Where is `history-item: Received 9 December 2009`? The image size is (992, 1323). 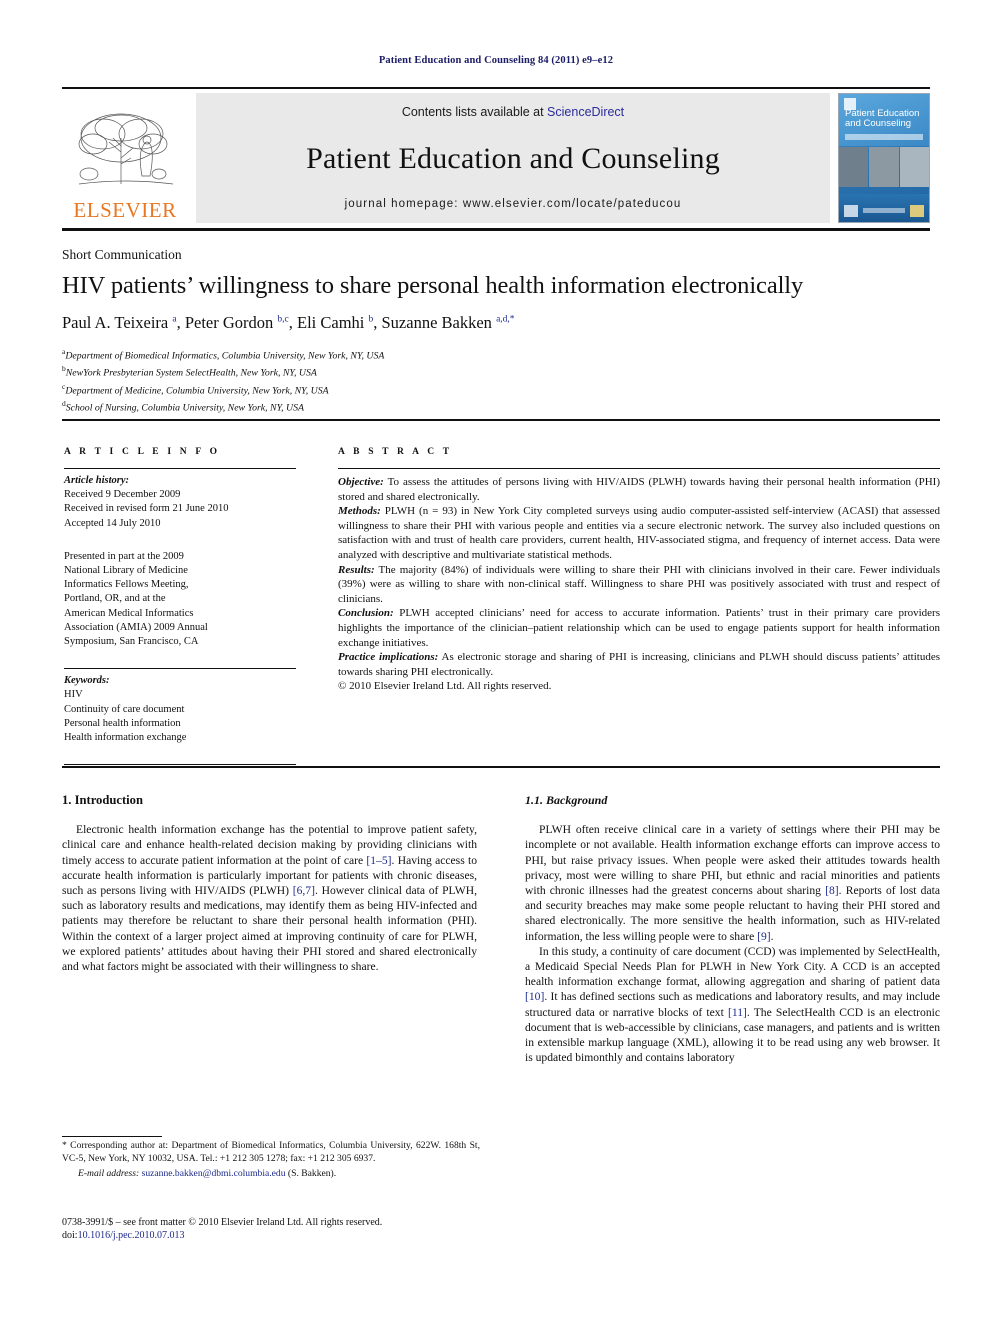
history-item: Received 9 December 2009 is located at coordinates (122, 495).